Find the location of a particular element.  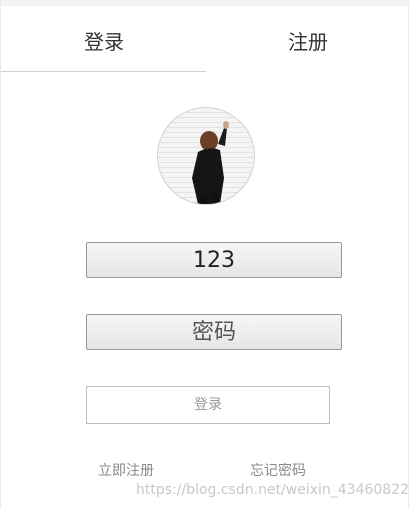

avatar is located at coordinates (206, 156).